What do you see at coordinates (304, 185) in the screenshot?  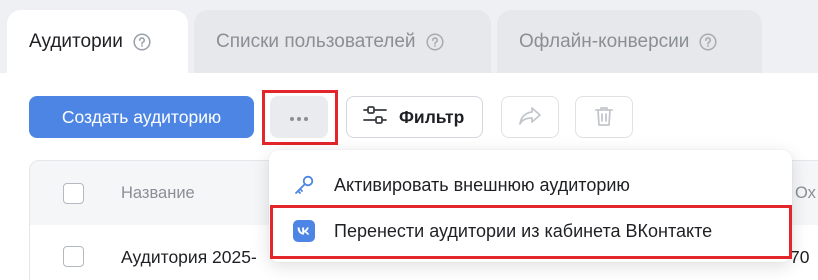 I see `key-icon` at bounding box center [304, 185].